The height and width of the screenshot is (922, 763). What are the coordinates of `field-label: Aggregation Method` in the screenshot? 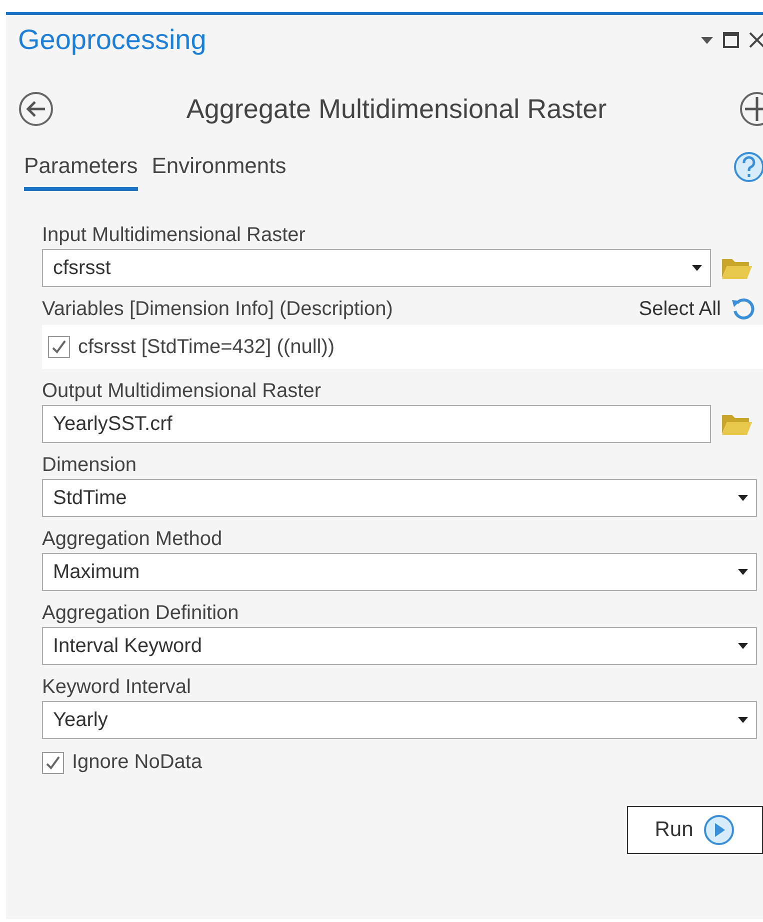 It's located at (133, 539).